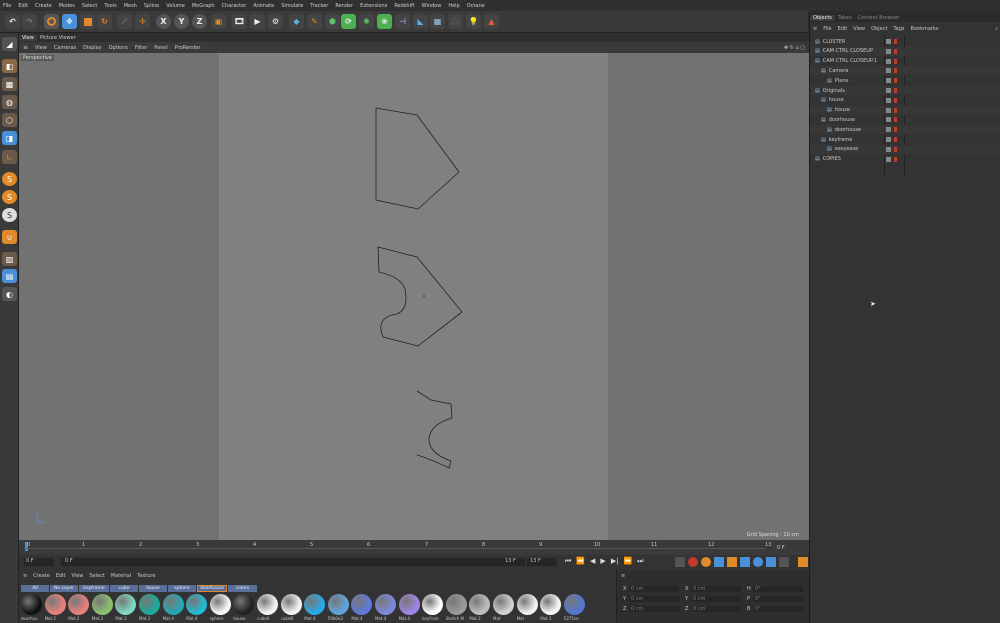  Describe the element at coordinates (41, 576) in the screenshot. I see `mat-menu-create: Create` at that location.